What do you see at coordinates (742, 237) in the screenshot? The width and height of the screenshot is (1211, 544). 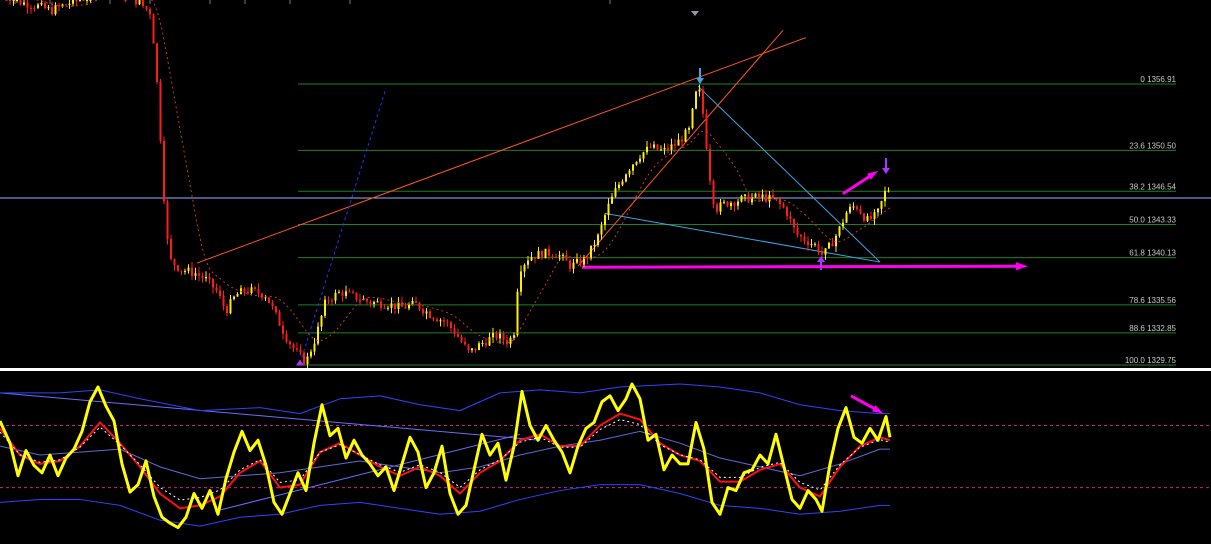 I see `blue-channel-lower` at bounding box center [742, 237].